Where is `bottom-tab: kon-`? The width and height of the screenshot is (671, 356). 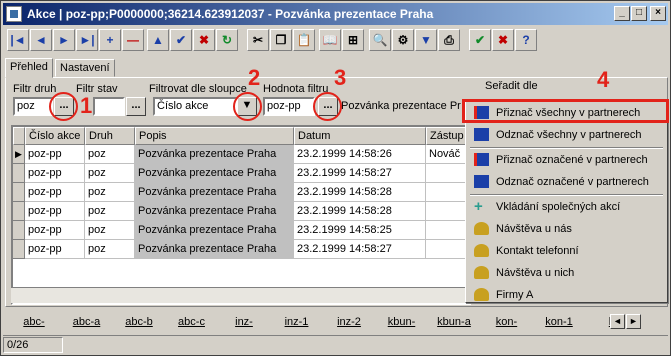
bottom-tab: kon- is located at coordinates (507, 322).